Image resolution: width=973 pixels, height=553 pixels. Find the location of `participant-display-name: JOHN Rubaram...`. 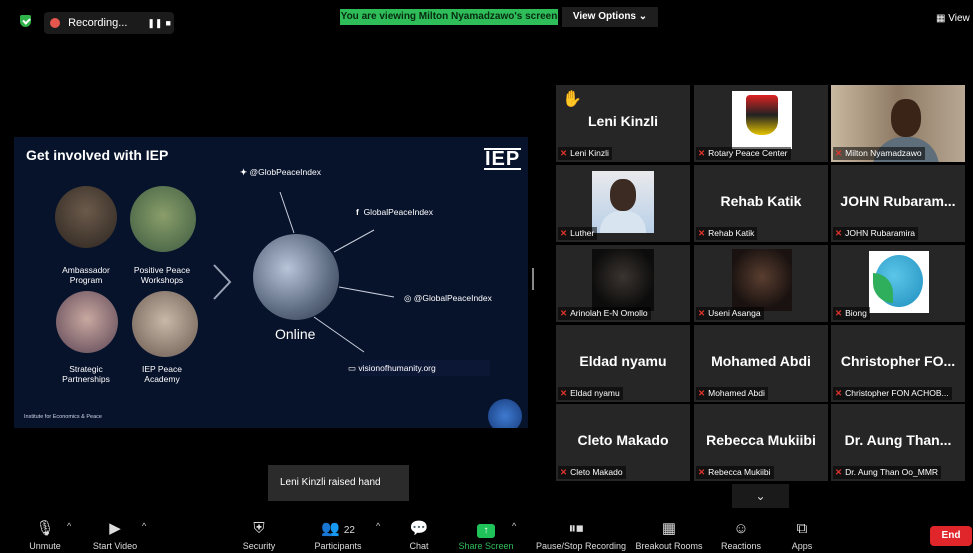

participant-display-name: JOHN Rubaram... is located at coordinates (898, 201).